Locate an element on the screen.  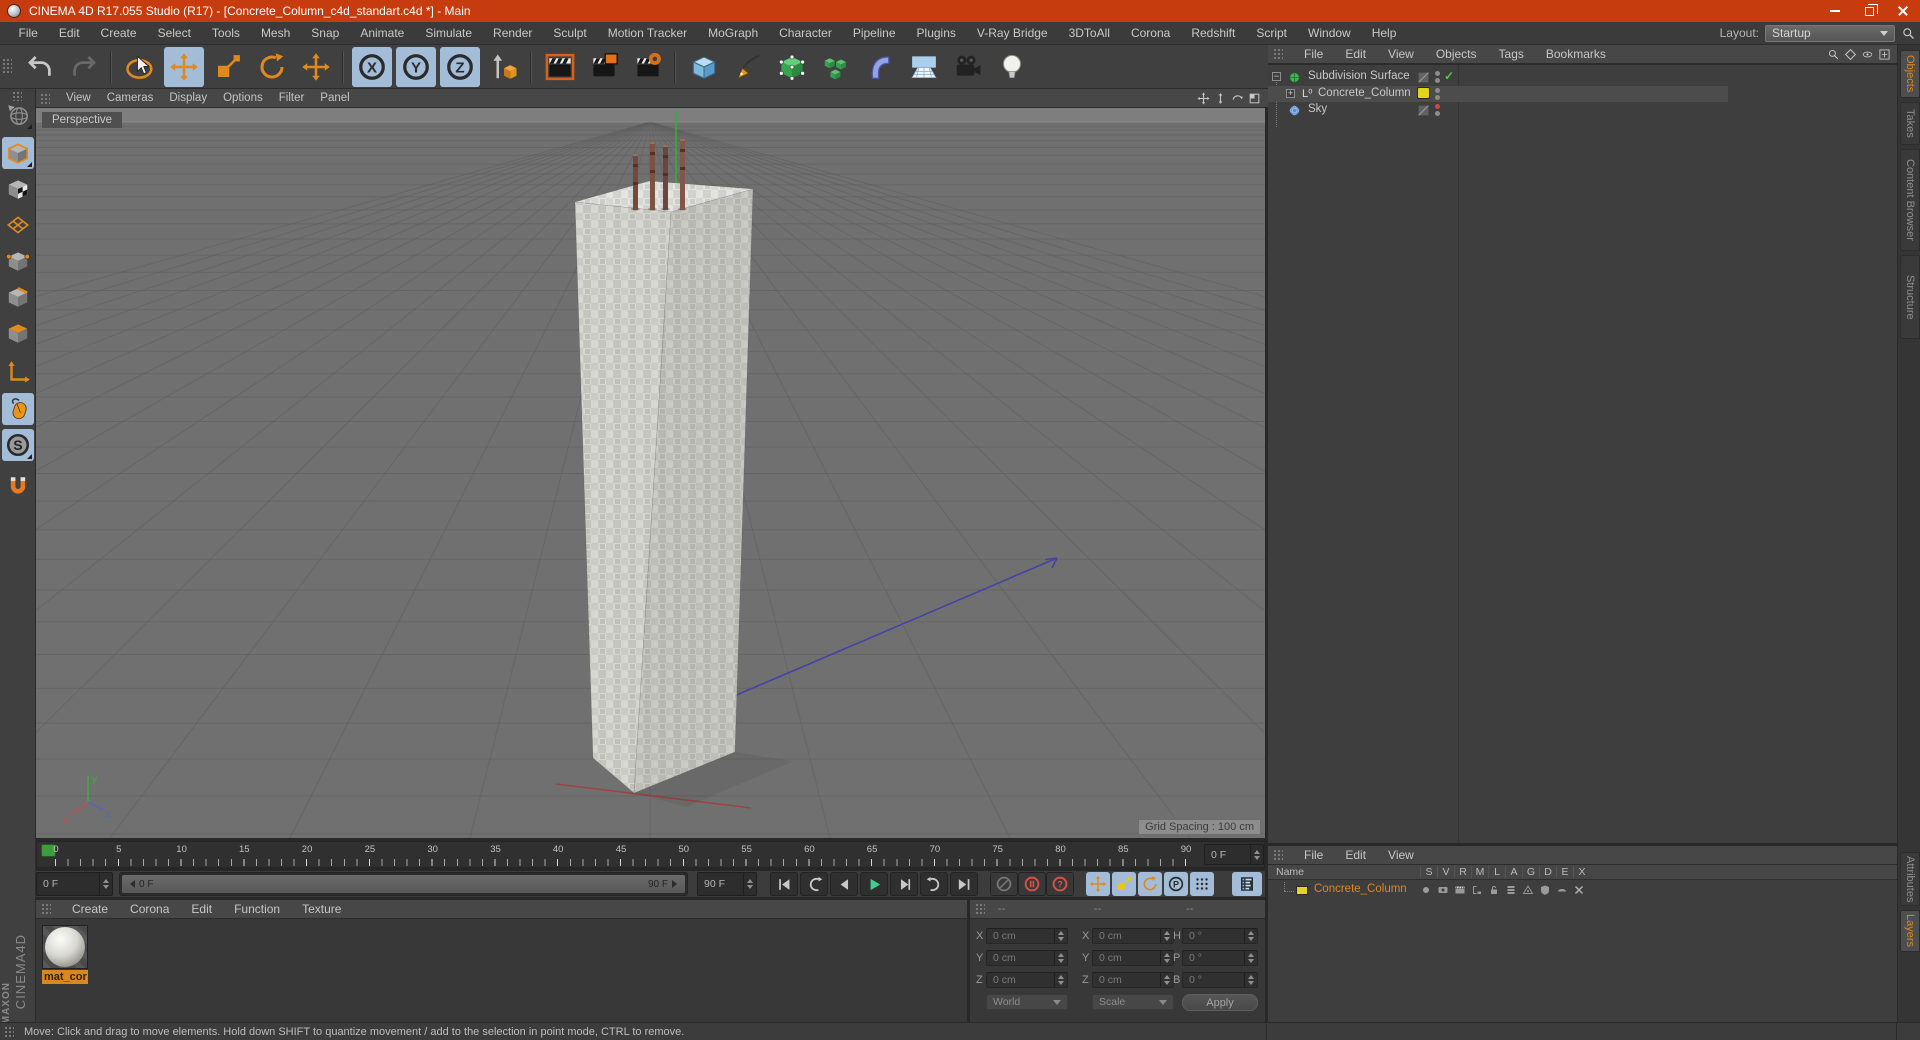
expand-icon: + is located at coordinates (1290, 93).